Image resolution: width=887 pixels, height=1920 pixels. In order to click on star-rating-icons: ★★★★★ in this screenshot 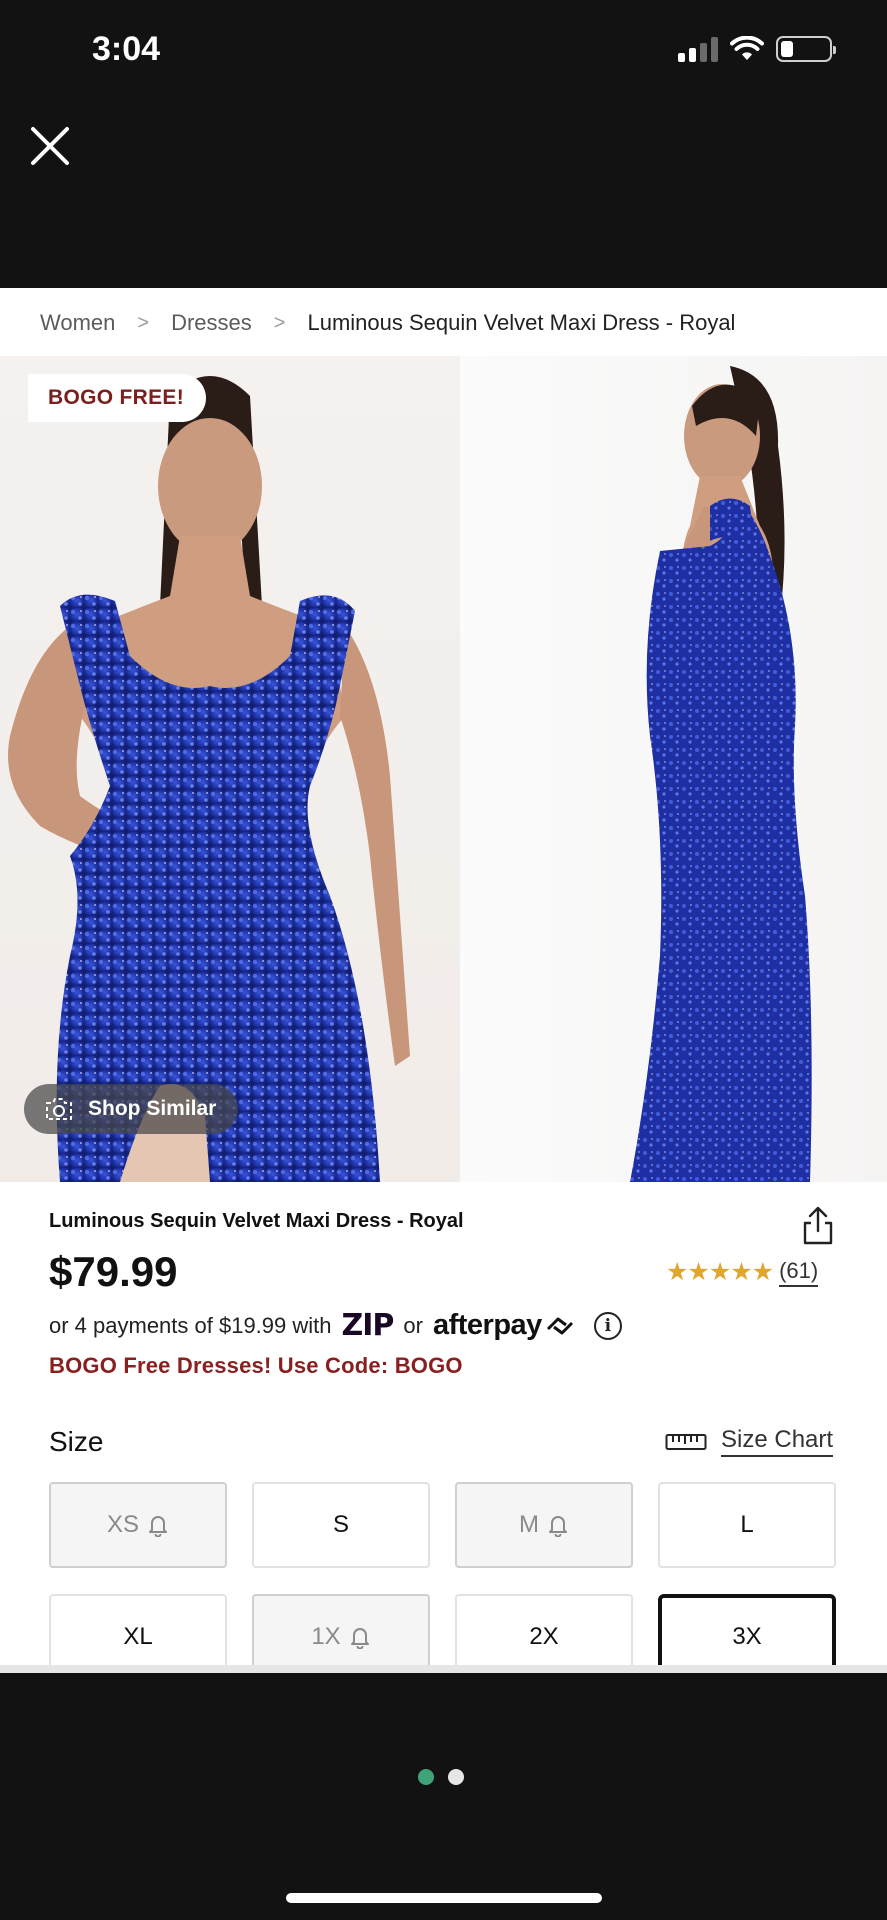, I will do `click(720, 1272)`.